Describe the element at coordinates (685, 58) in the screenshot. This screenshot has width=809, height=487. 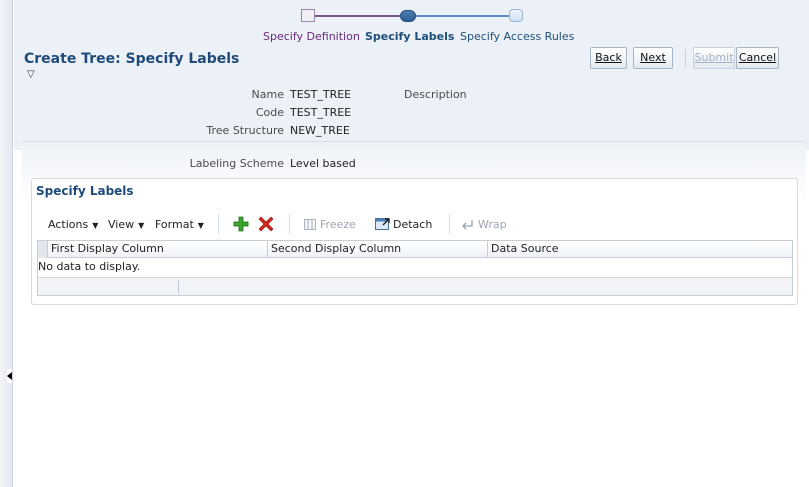
I see `button-divider` at that location.